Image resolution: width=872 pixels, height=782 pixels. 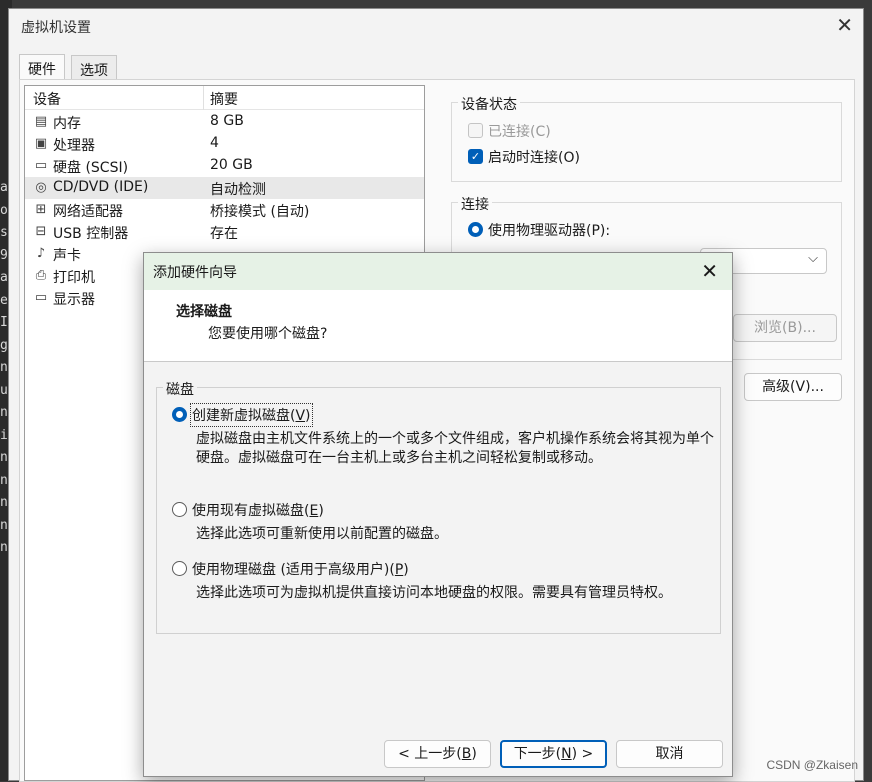 I want to click on terminal-text: o, so click(x=4, y=210).